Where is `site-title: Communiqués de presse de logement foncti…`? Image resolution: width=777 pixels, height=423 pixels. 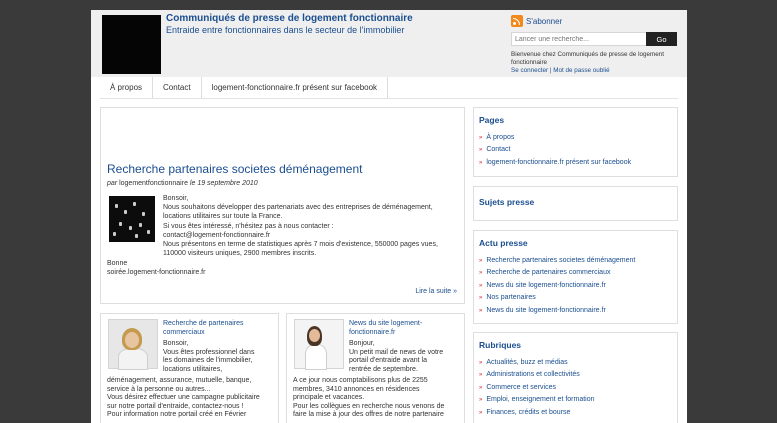
site-title: Communiqués de presse de logement foncti… is located at coordinates (289, 18).